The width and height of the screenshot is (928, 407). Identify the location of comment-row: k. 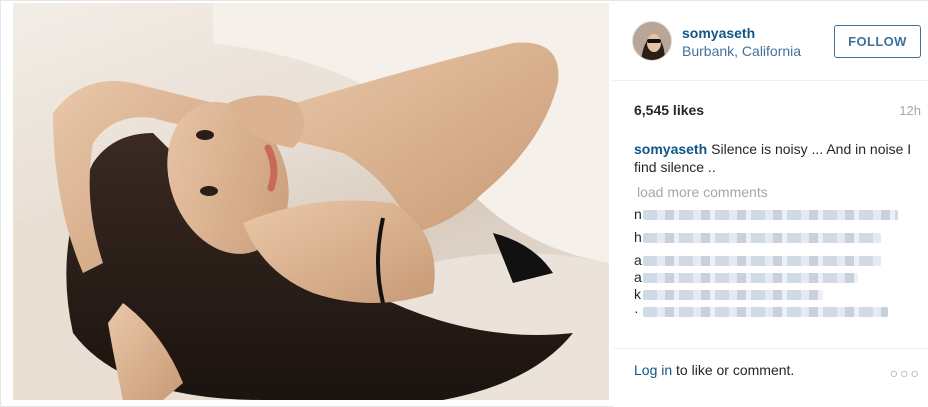
(774, 294).